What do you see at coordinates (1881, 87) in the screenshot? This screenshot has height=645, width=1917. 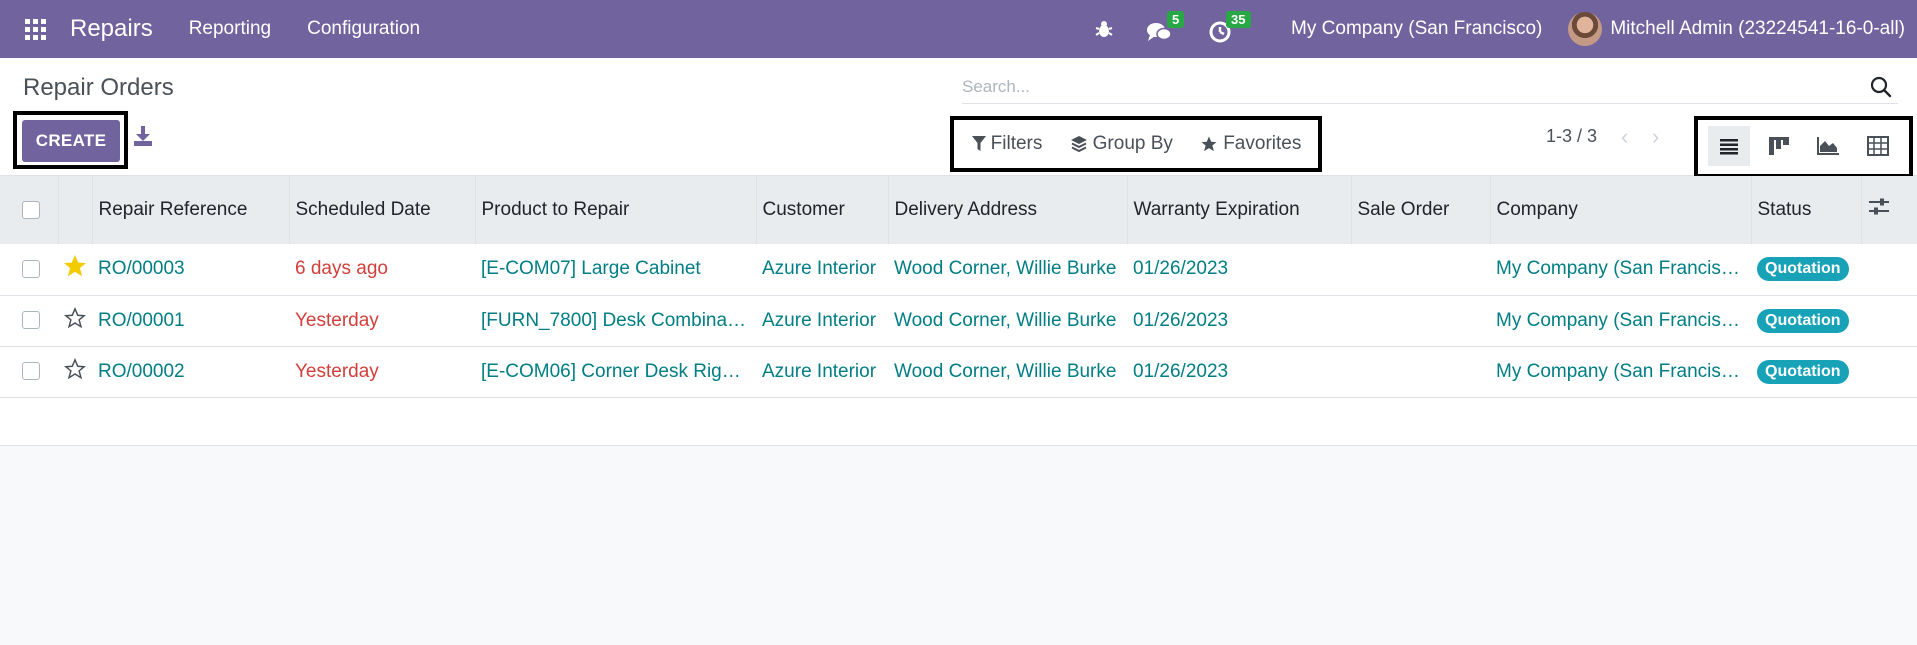 I see `search-icon` at bounding box center [1881, 87].